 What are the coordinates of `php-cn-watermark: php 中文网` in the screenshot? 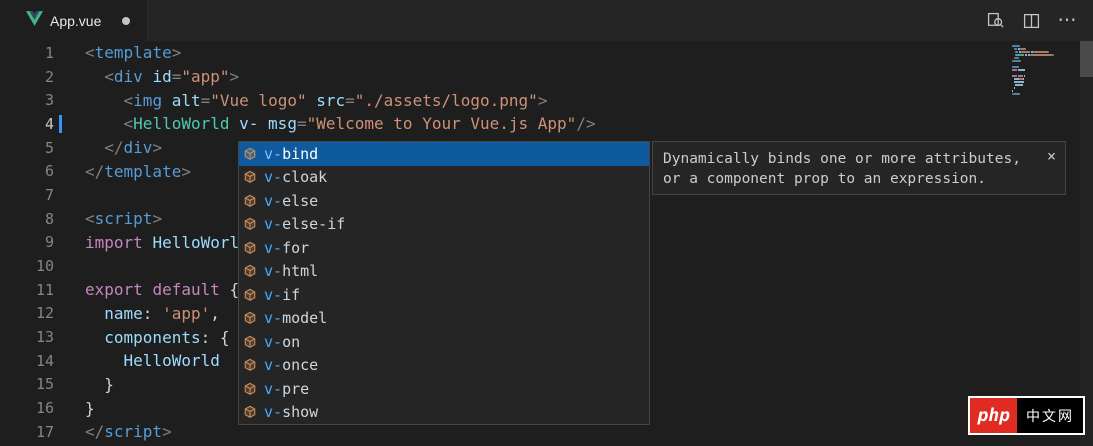 It's located at (1026, 415).